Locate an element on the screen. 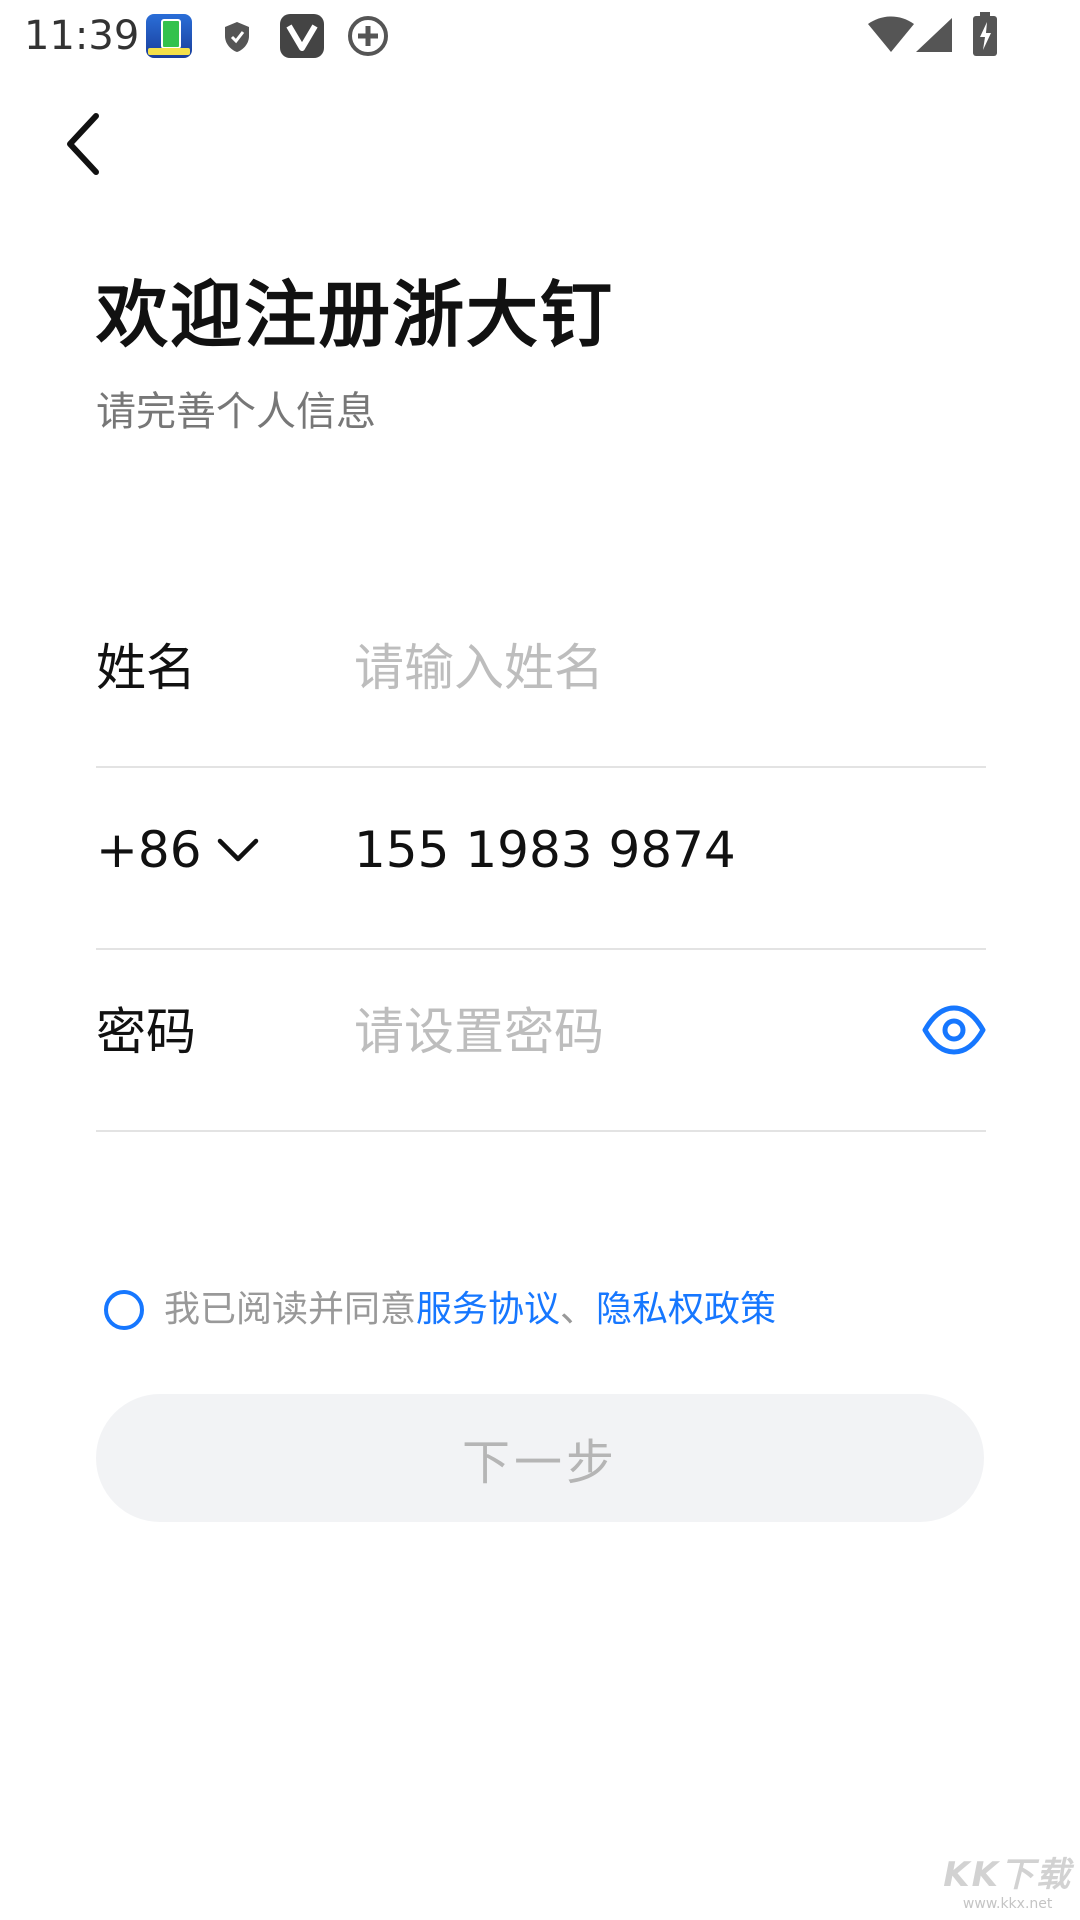 The height and width of the screenshot is (1920, 1080). name-input is located at coordinates (634, 668).